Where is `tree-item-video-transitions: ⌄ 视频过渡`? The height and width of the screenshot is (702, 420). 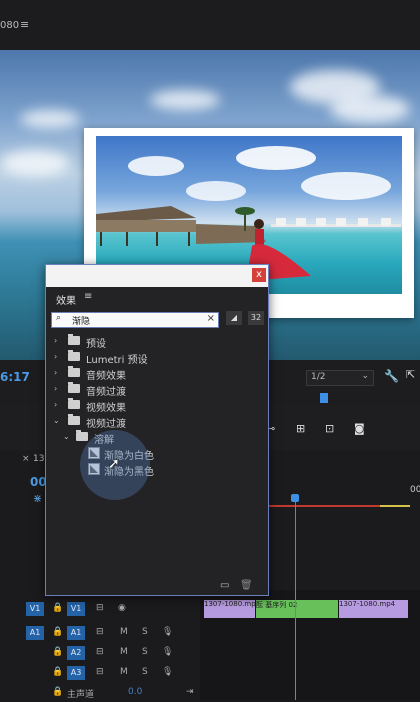 tree-item-video-transitions: ⌄ 视频过渡 is located at coordinates (157, 421).